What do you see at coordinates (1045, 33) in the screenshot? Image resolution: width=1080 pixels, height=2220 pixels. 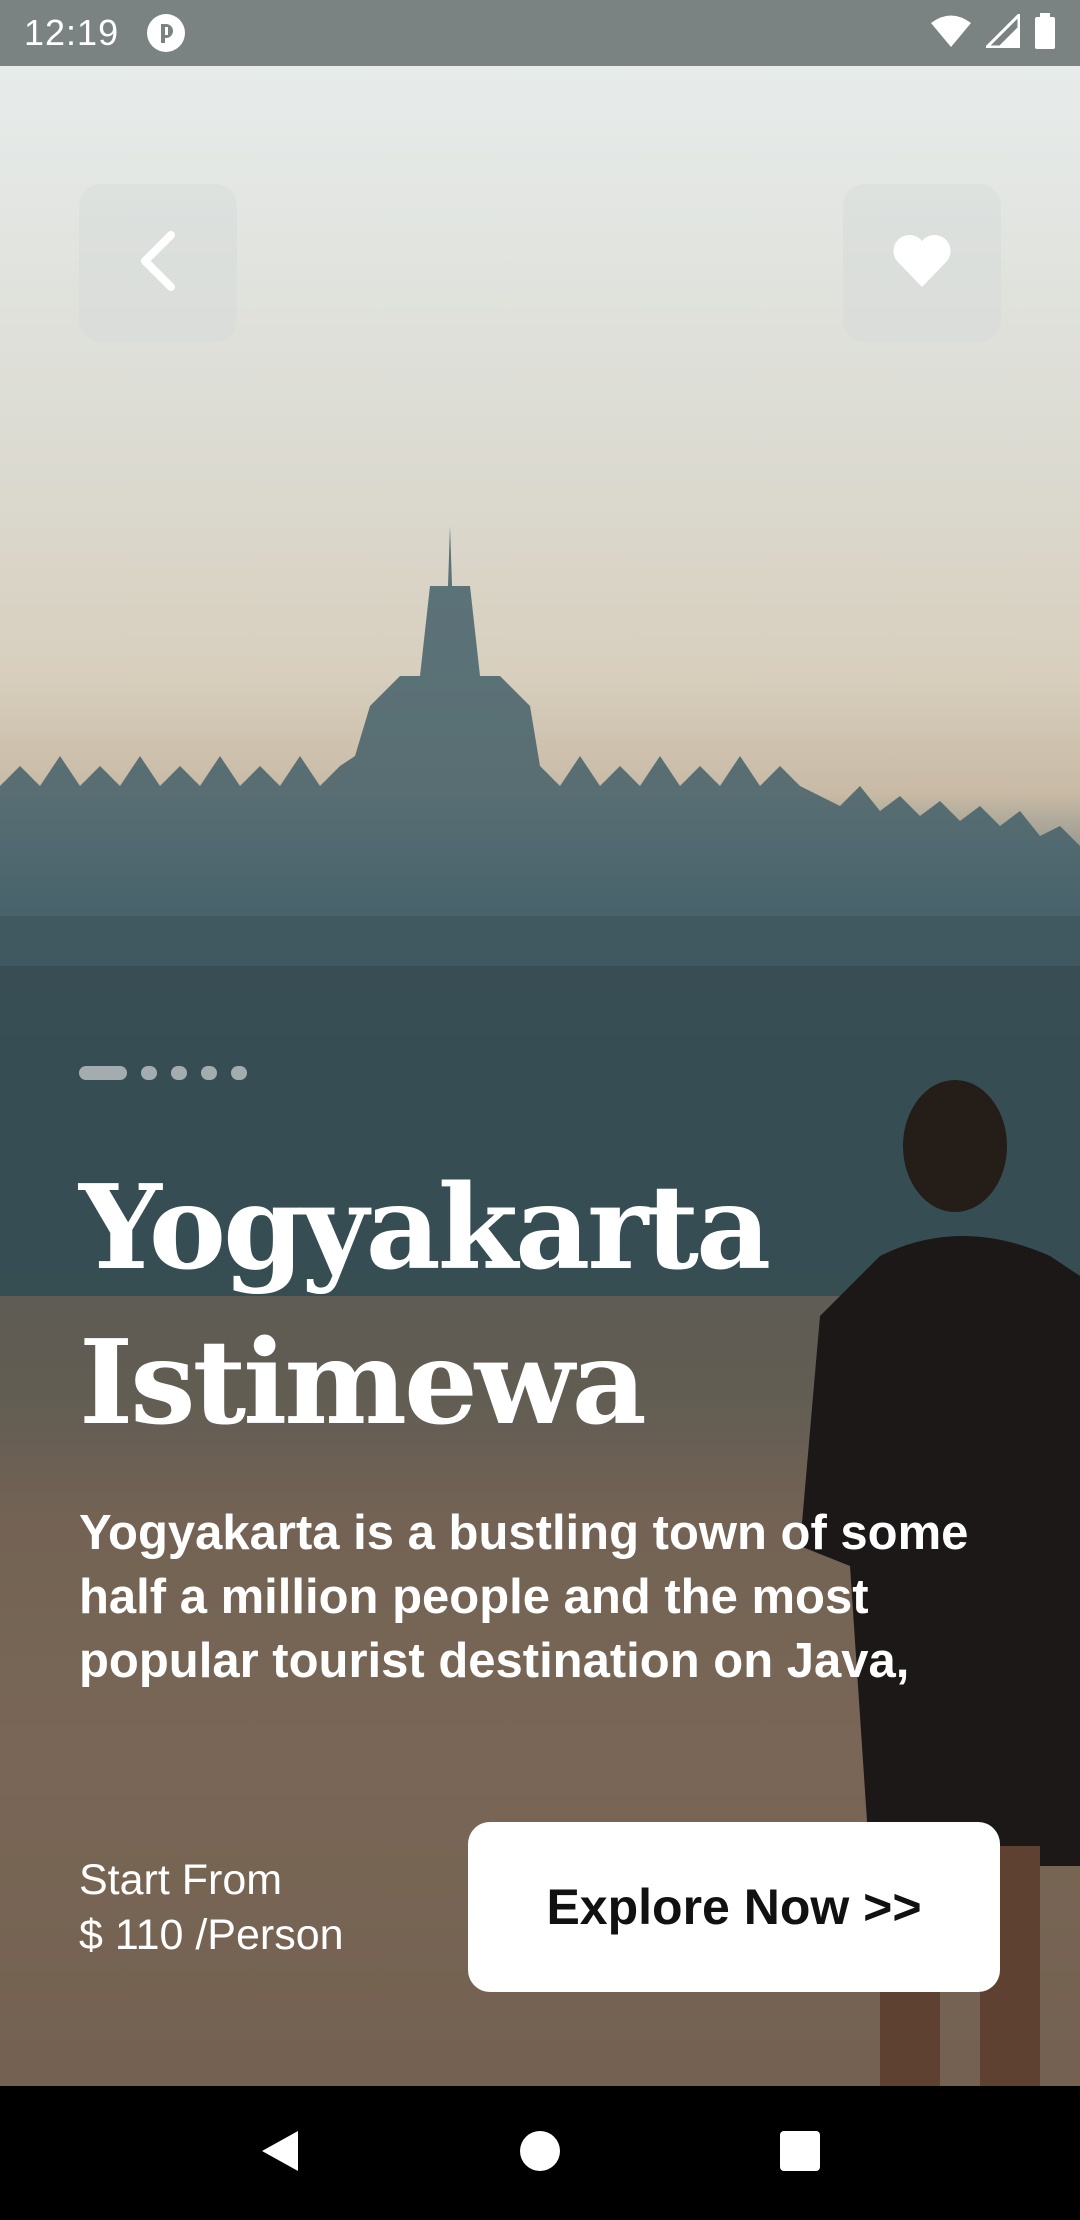 I see `battery-icon` at bounding box center [1045, 33].